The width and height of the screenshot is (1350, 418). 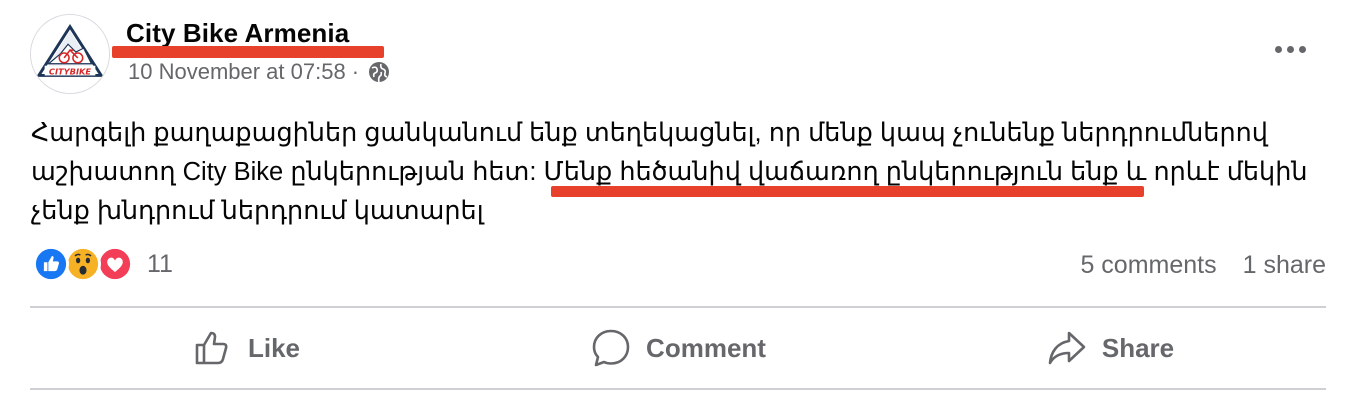 I want to click on globe-icon, so click(x=379, y=72).